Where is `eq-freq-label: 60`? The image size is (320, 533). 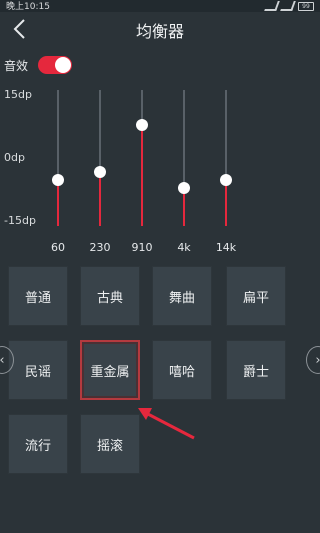
eq-freq-label: 60 is located at coordinates (58, 247).